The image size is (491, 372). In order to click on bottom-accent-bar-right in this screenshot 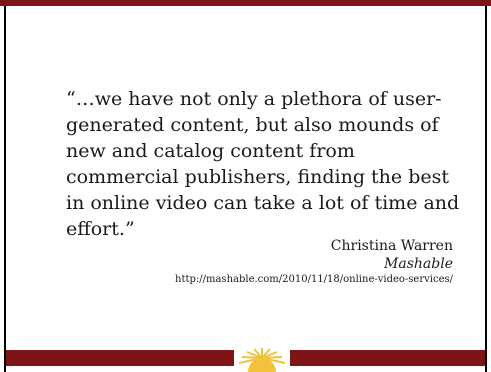, I will do `click(387, 358)`.